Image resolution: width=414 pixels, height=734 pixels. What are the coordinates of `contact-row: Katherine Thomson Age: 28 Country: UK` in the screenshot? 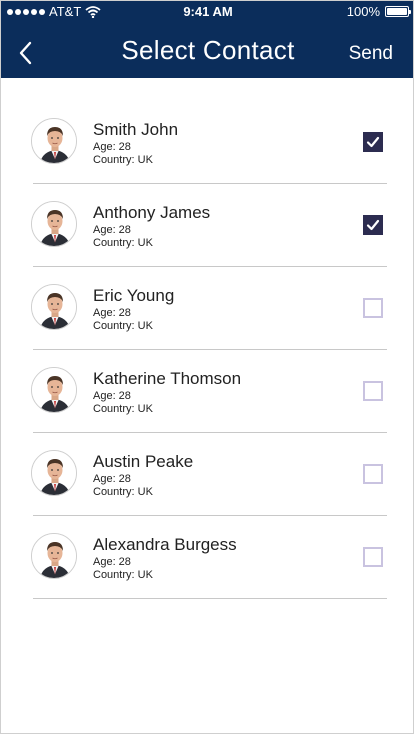 It's located at (207, 391).